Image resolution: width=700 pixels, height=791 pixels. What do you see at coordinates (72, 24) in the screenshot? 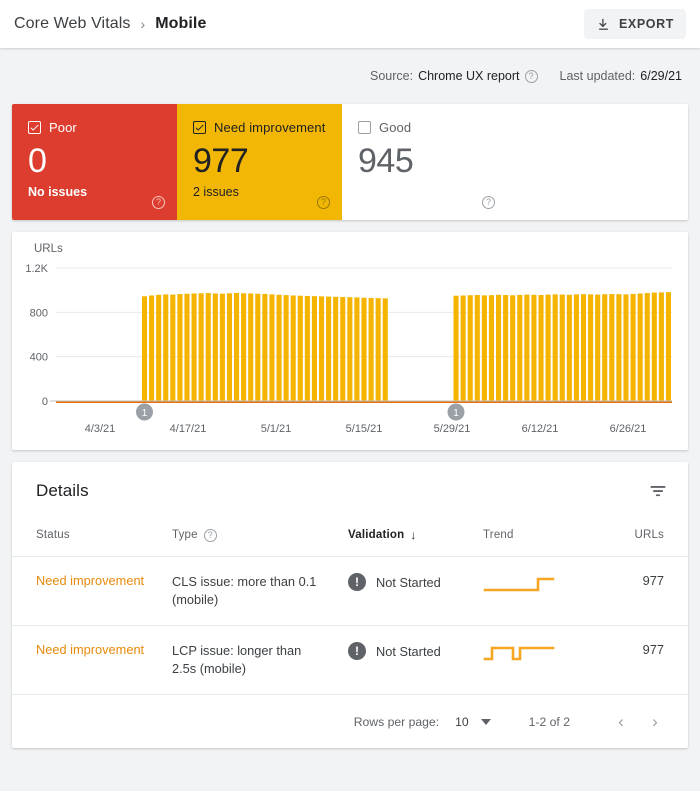
I see `breadcrumb-root: Core Web Vitals` at bounding box center [72, 24].